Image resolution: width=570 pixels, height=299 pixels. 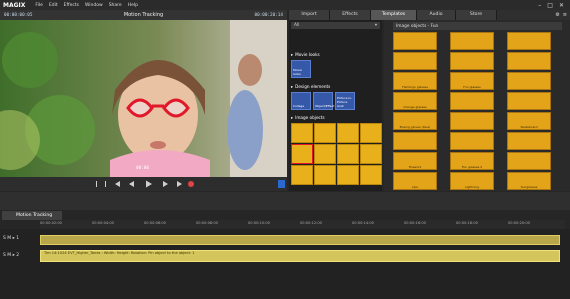 What do you see at coordinates (472, 87) in the screenshot?
I see `cell-label: Fun glasses` at bounding box center [472, 87].